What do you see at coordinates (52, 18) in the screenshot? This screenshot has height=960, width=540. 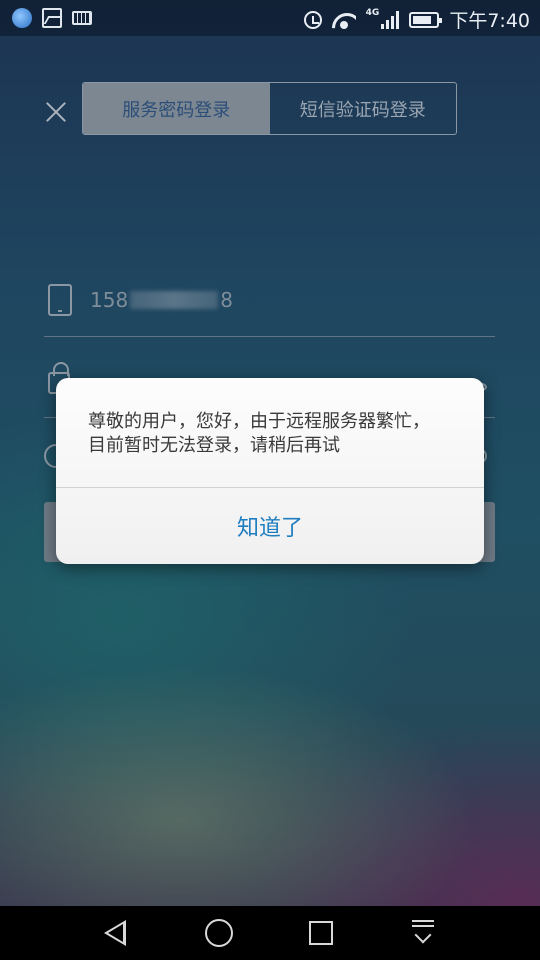 I see `image-notification-icon` at bounding box center [52, 18].